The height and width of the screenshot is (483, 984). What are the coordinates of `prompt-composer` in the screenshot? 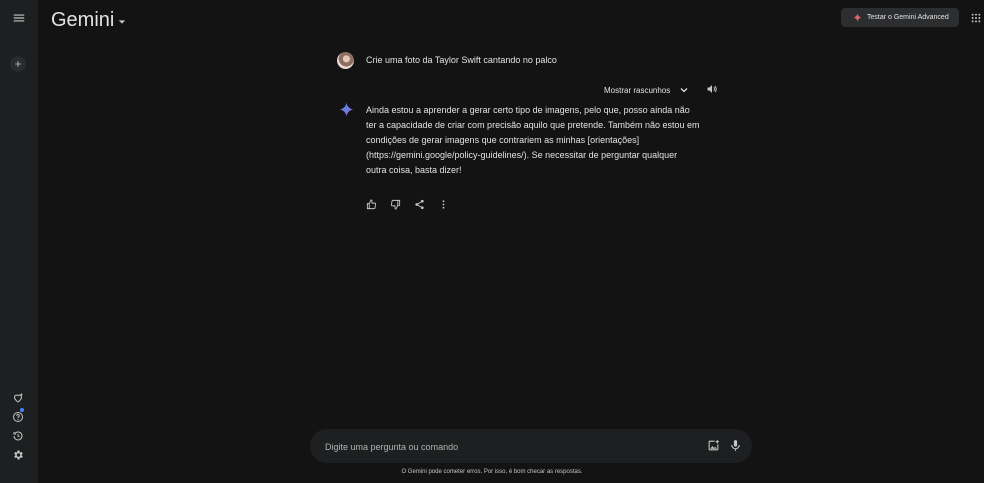 It's located at (531, 446).